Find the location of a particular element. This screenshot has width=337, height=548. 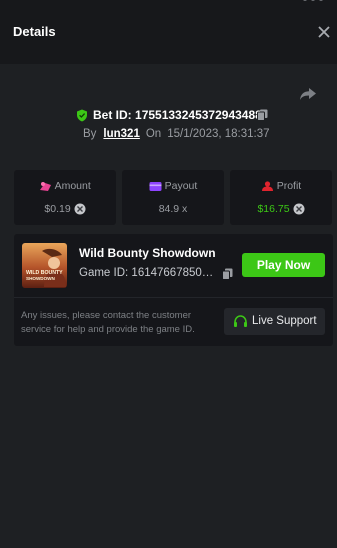

play-now-button: Play Now is located at coordinates (283, 265).